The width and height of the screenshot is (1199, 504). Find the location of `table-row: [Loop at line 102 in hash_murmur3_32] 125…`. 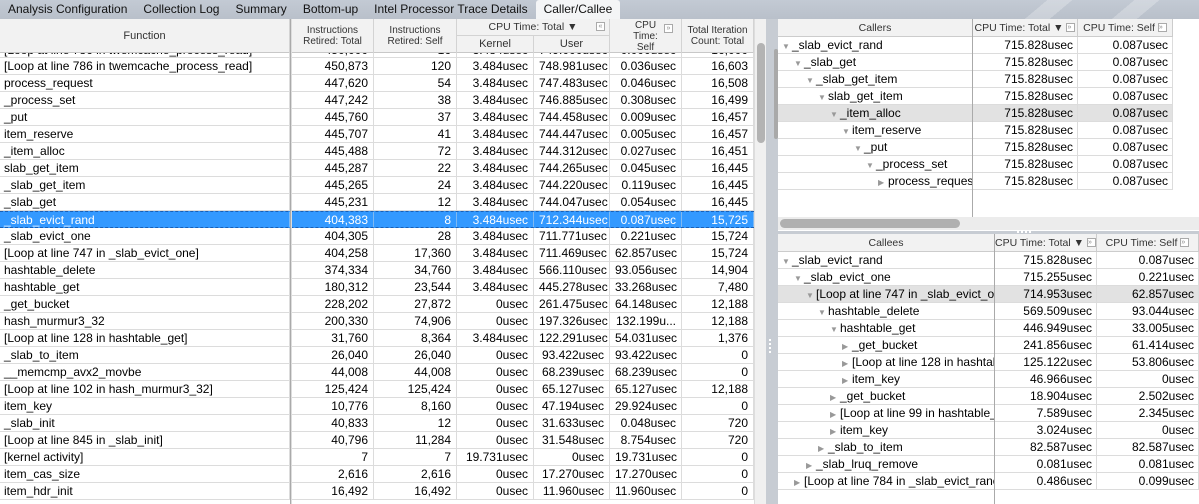

table-row: [Loop at line 102 in hash_murmur3_32] 125… is located at coordinates (377, 389).